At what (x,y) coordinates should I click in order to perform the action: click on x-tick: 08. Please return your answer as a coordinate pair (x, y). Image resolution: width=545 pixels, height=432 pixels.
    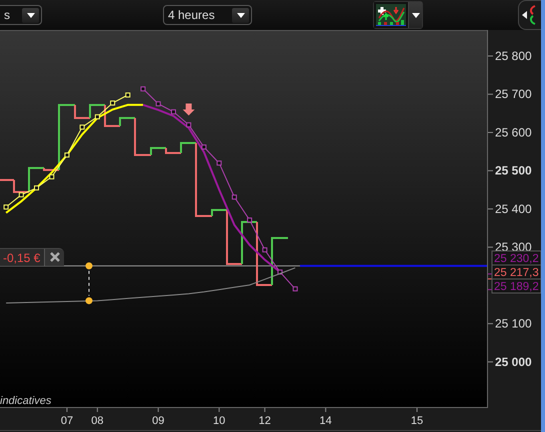
    Looking at the image, I should click on (97, 417).